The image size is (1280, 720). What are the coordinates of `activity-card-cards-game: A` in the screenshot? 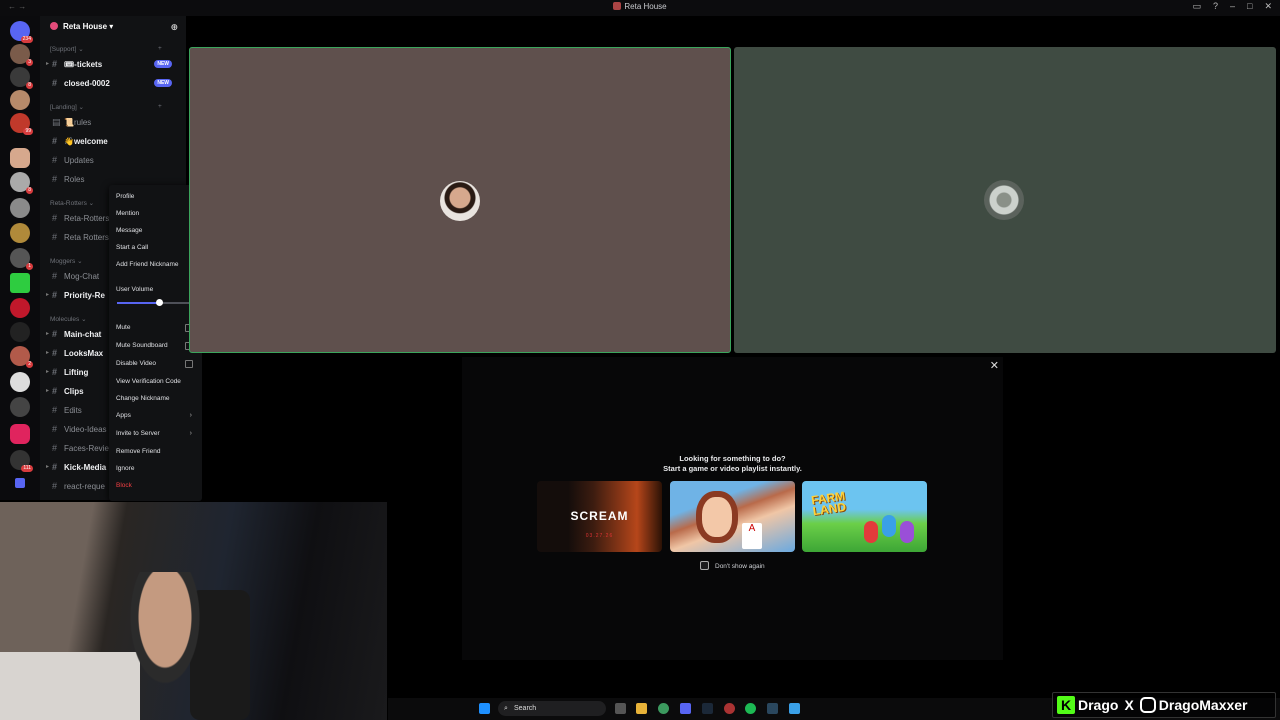 It's located at (732, 516).